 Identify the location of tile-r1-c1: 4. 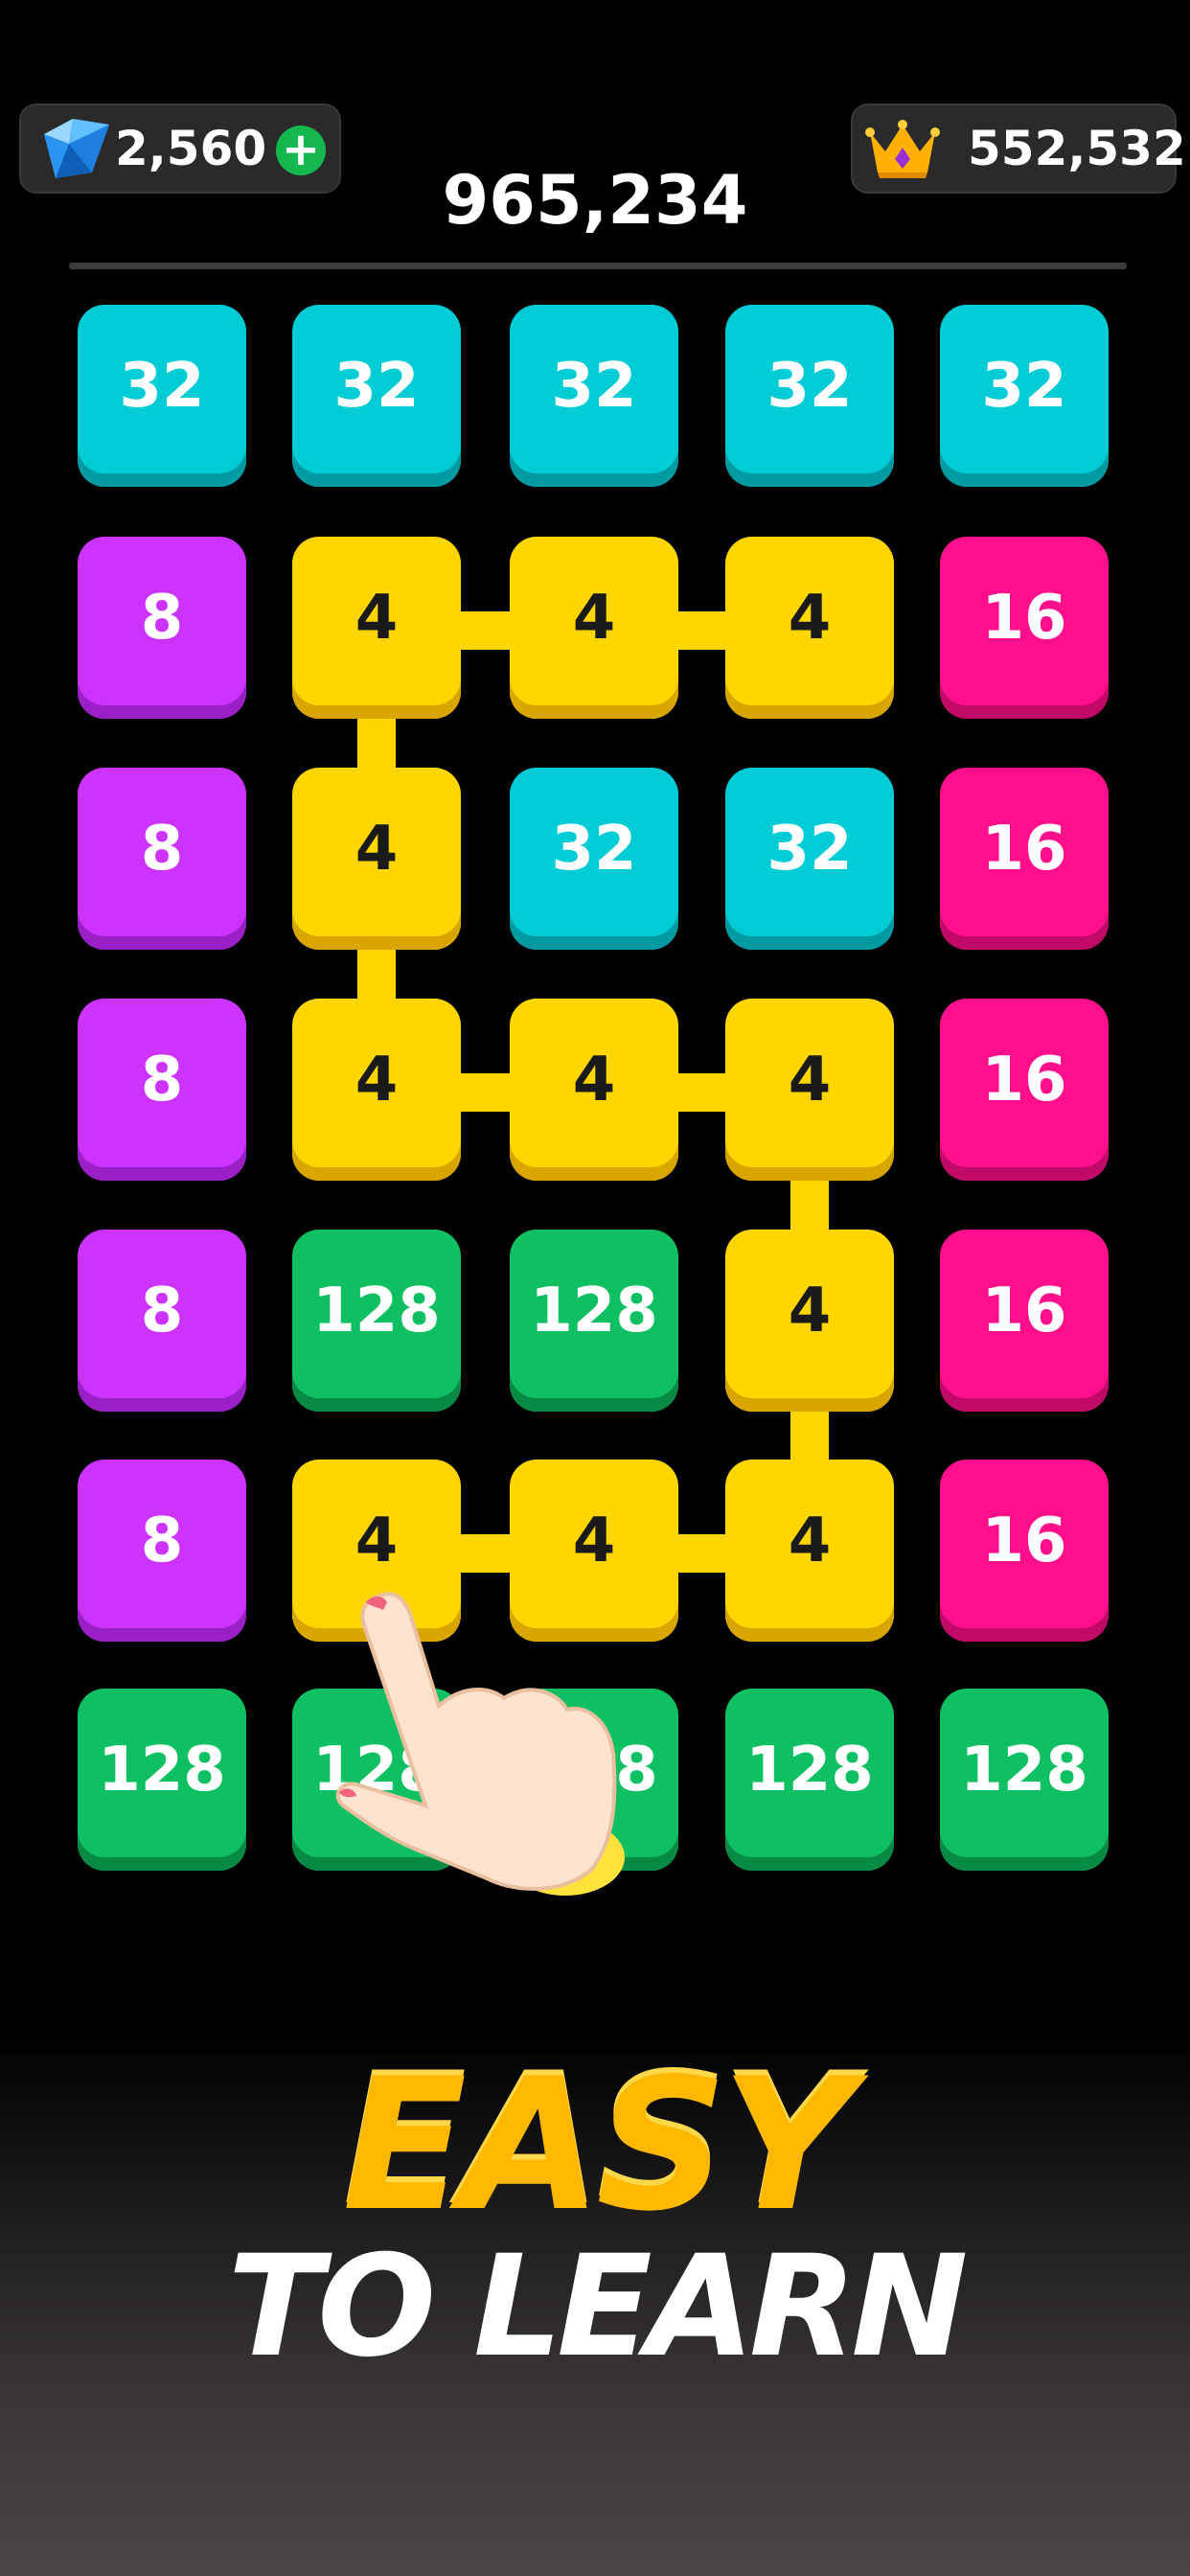
(377, 628).